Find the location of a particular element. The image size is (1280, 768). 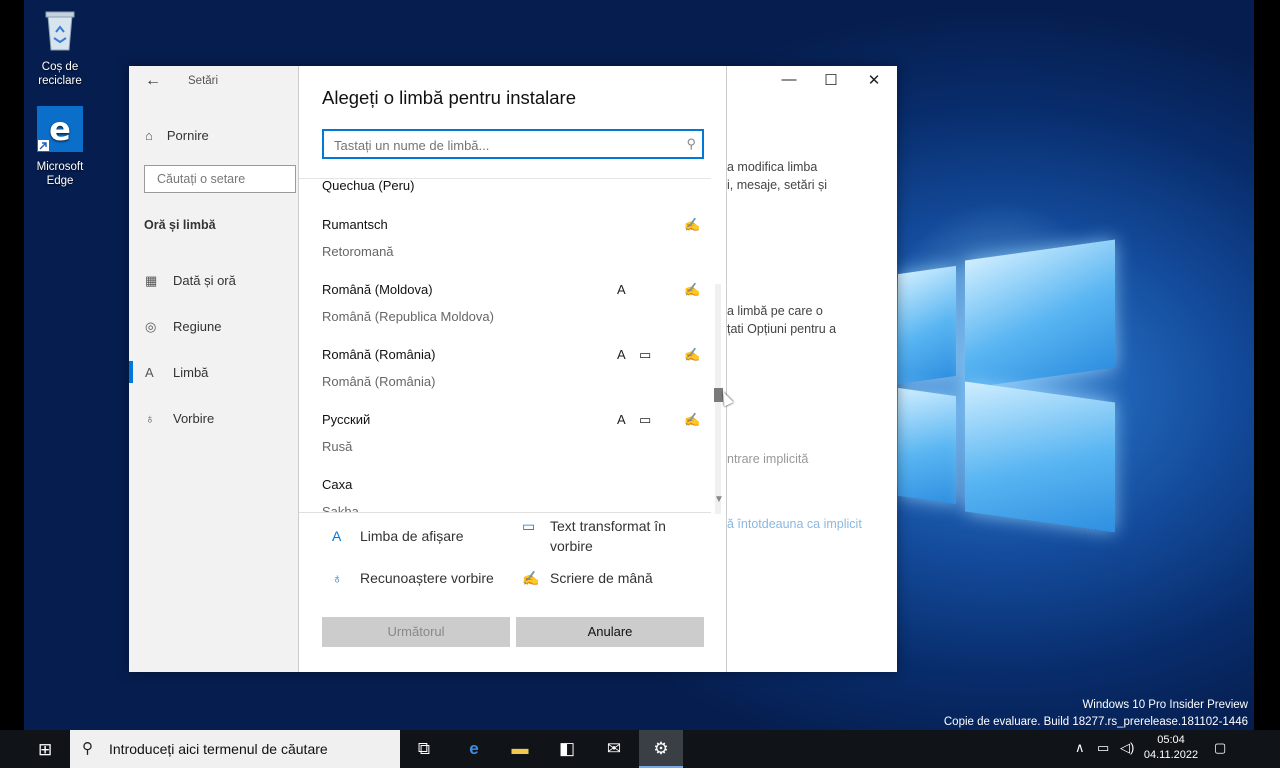

language-name: Rumantsch is located at coordinates (355, 224).